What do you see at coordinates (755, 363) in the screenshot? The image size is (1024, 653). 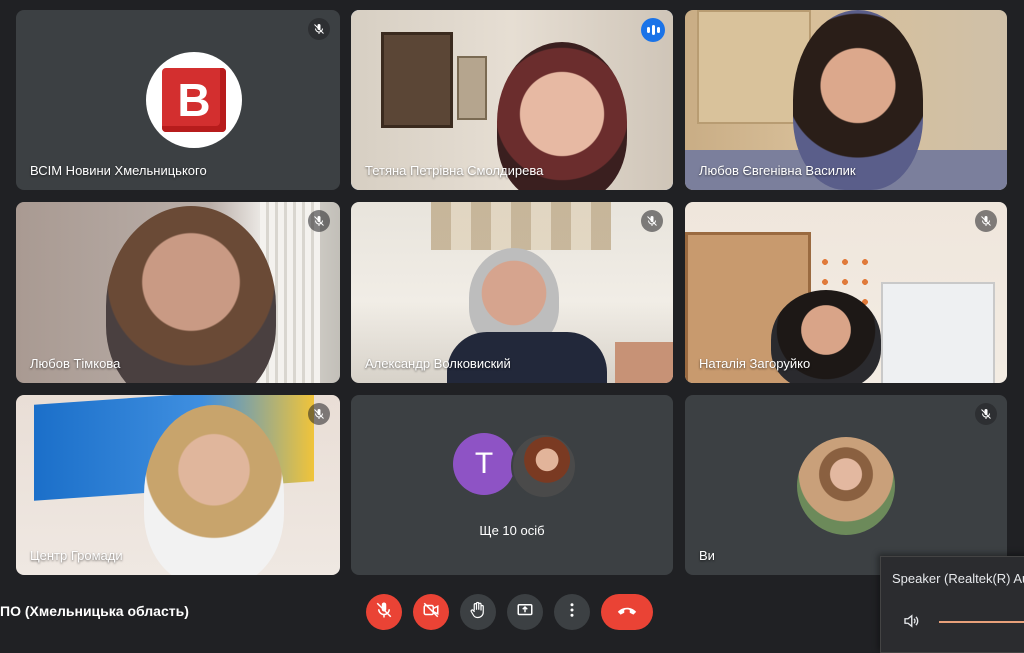 I see `participant-name: Наталія Загоруйко` at bounding box center [755, 363].